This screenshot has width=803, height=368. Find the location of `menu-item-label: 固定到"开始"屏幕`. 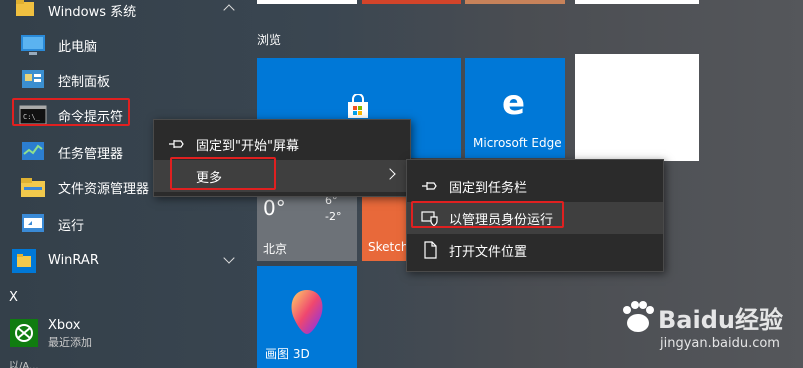

menu-item-label: 固定到"开始"屏幕 is located at coordinates (247, 146).